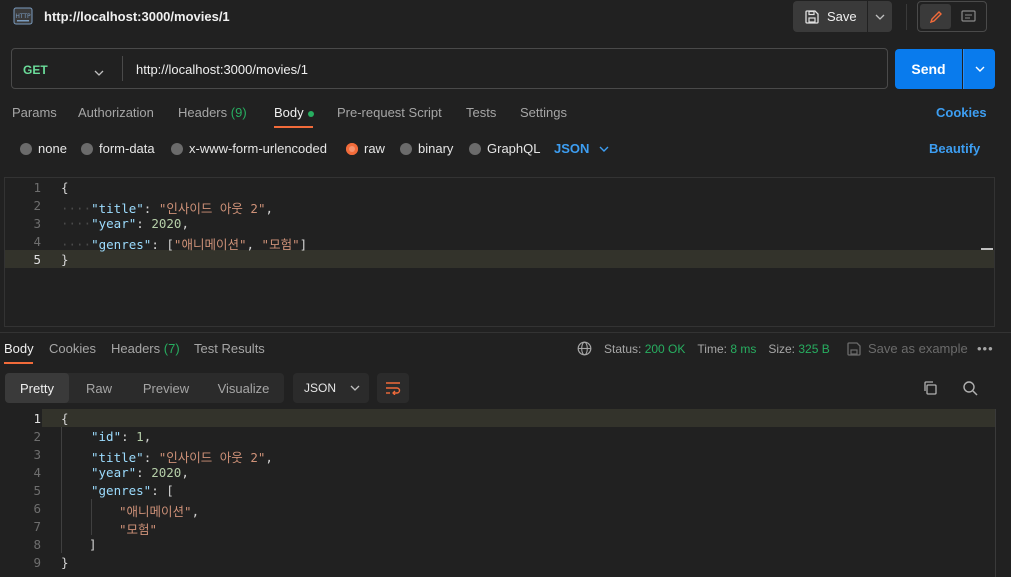 This screenshot has width=1011, height=577. Describe the element at coordinates (258, 148) in the screenshot. I see `radio-label: x-www-form-urlencoded` at that location.